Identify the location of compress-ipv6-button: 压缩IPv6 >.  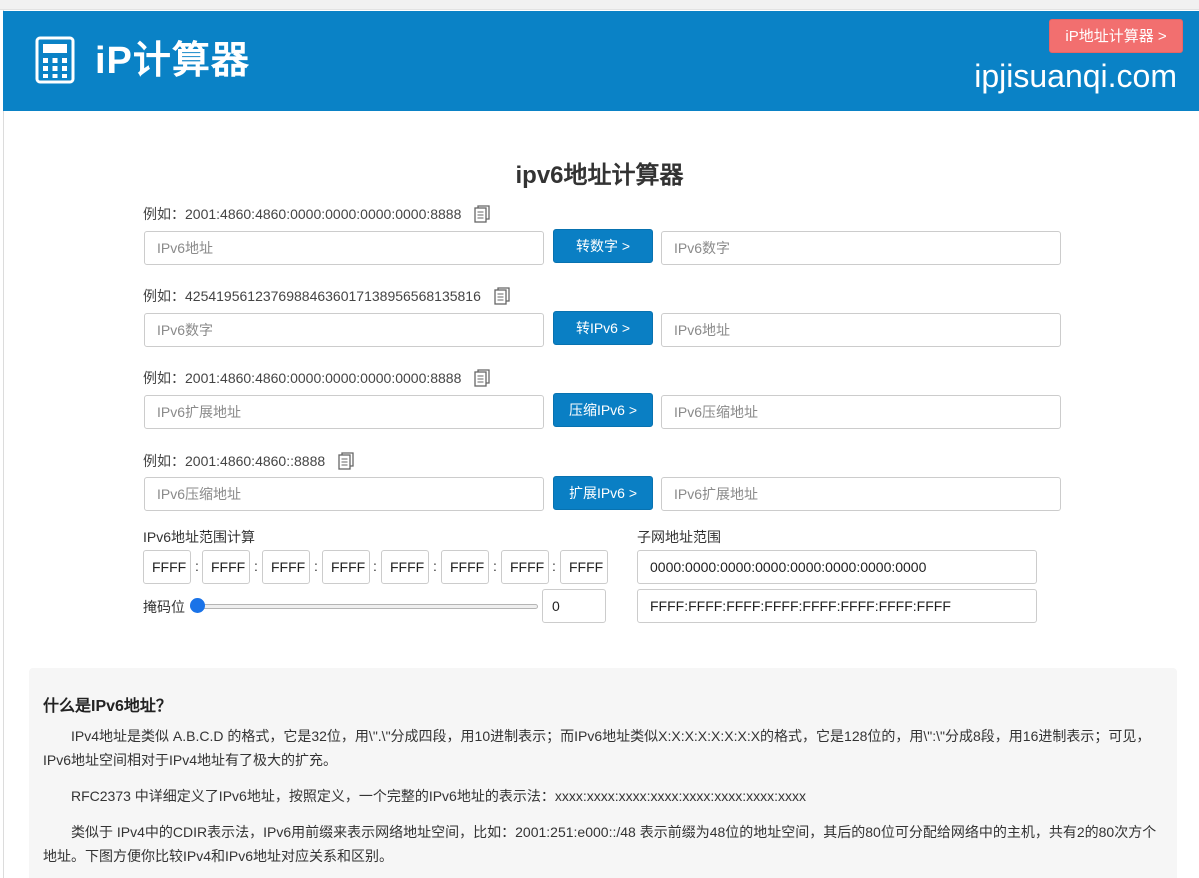
(603, 410).